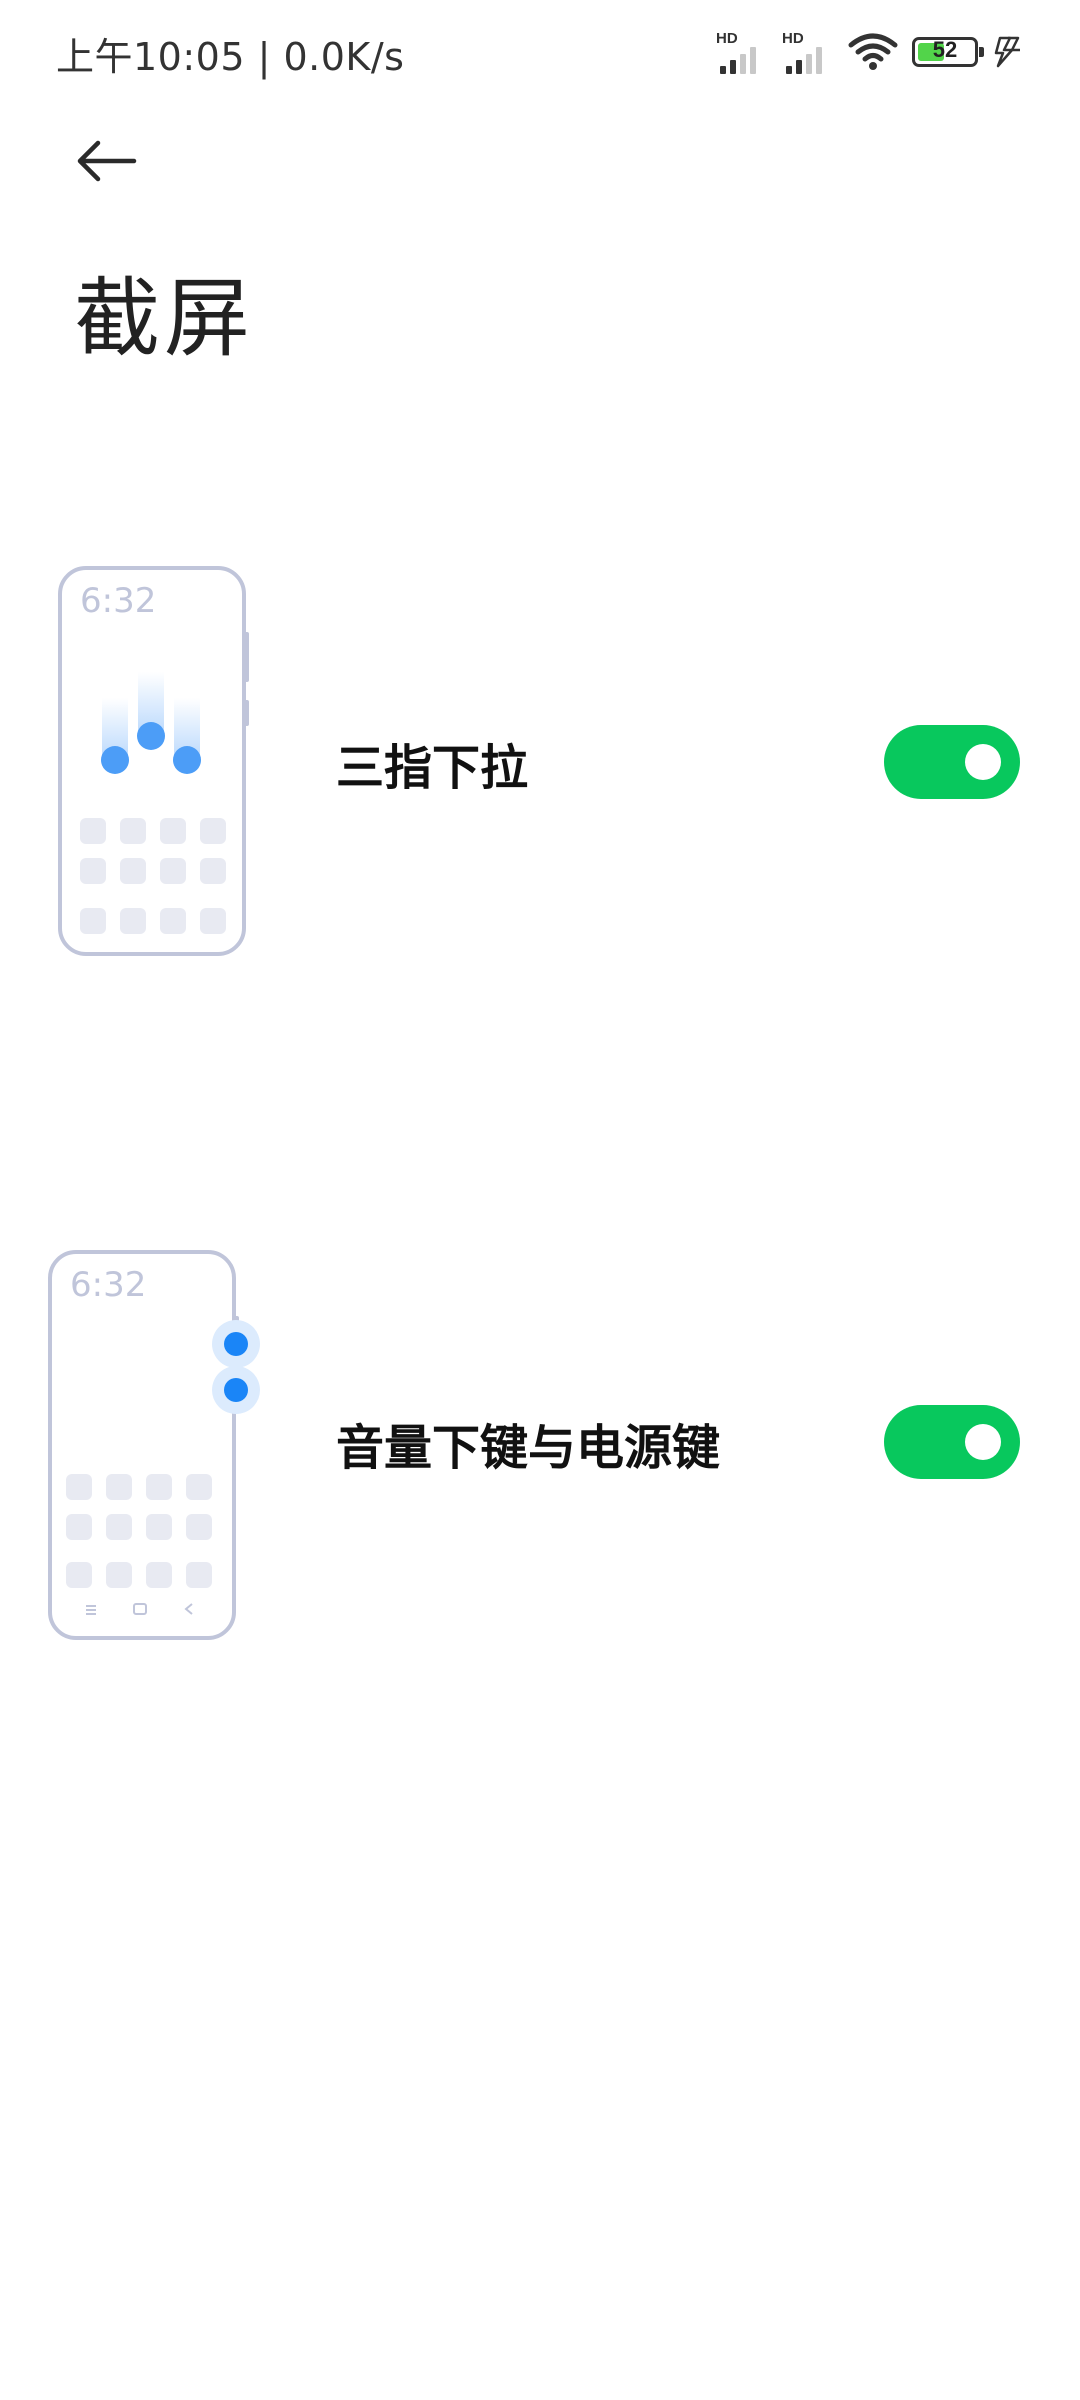 Image resolution: width=1080 pixels, height=2400 pixels. I want to click on setting-label-volume-power: 音量下键与电源键, so click(528, 1448).